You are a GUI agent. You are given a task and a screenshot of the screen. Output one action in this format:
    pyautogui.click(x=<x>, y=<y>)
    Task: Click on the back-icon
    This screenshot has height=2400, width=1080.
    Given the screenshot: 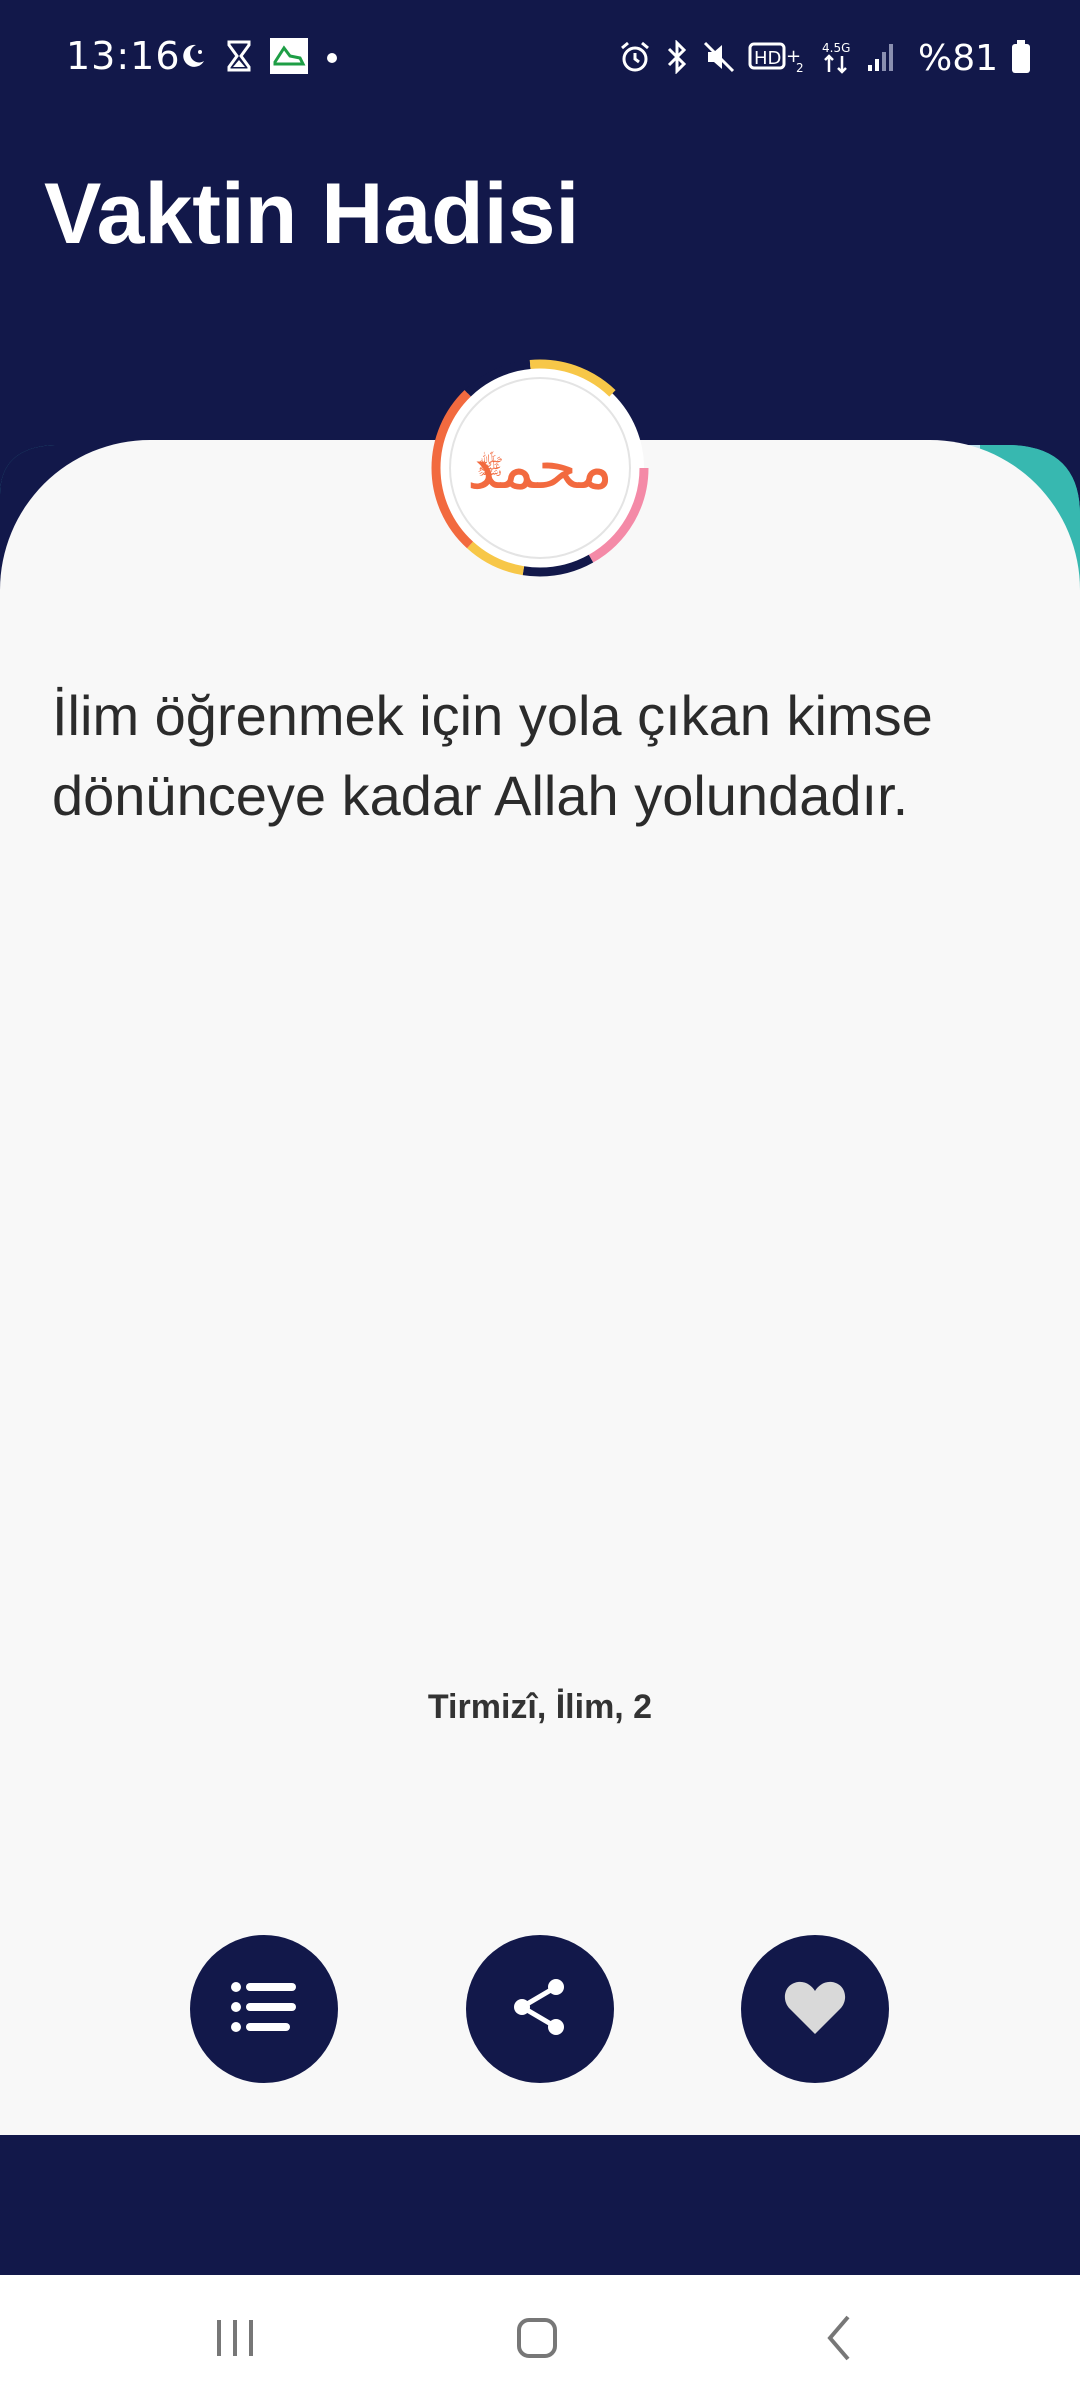 What is the action you would take?
    pyautogui.click(x=840, y=2340)
    